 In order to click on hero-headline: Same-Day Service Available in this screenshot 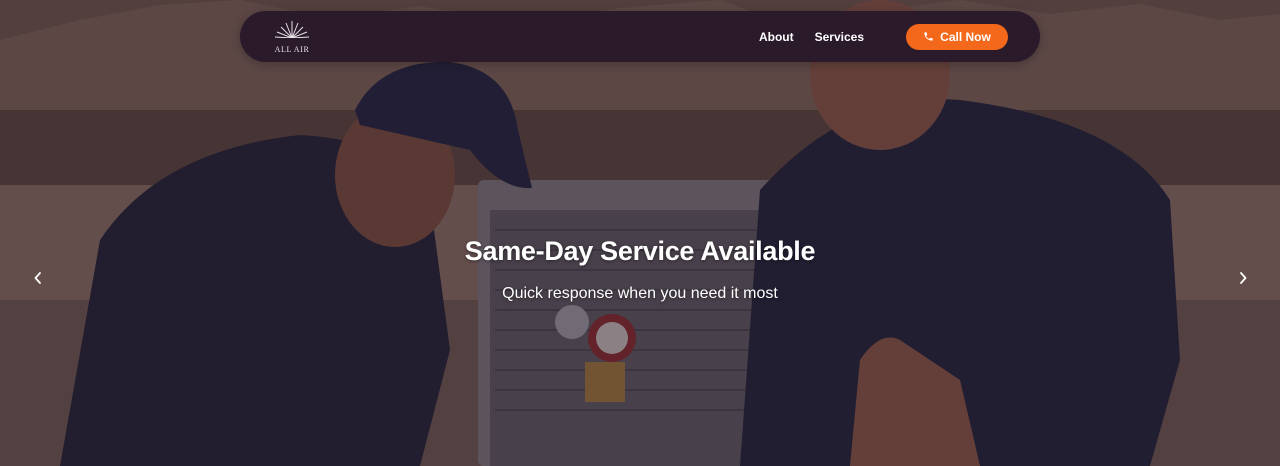, I will do `click(640, 251)`.